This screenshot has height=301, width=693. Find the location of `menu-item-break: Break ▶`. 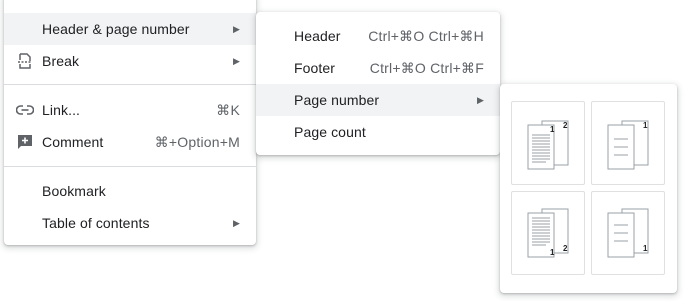

menu-item-break: Break ▶ is located at coordinates (130, 61).